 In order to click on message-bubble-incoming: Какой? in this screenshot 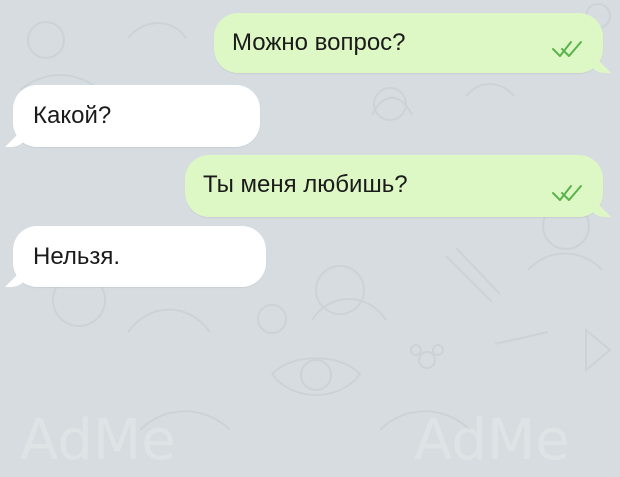, I will do `click(136, 116)`.